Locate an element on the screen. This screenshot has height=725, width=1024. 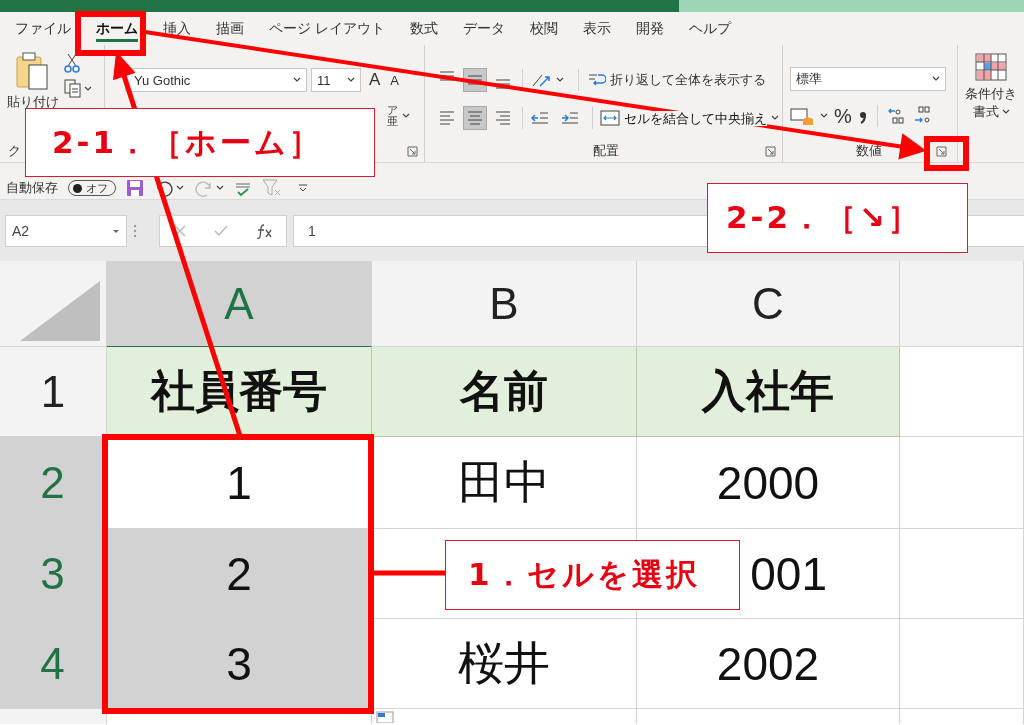
quick-analysis-icon is located at coordinates (385, 717).